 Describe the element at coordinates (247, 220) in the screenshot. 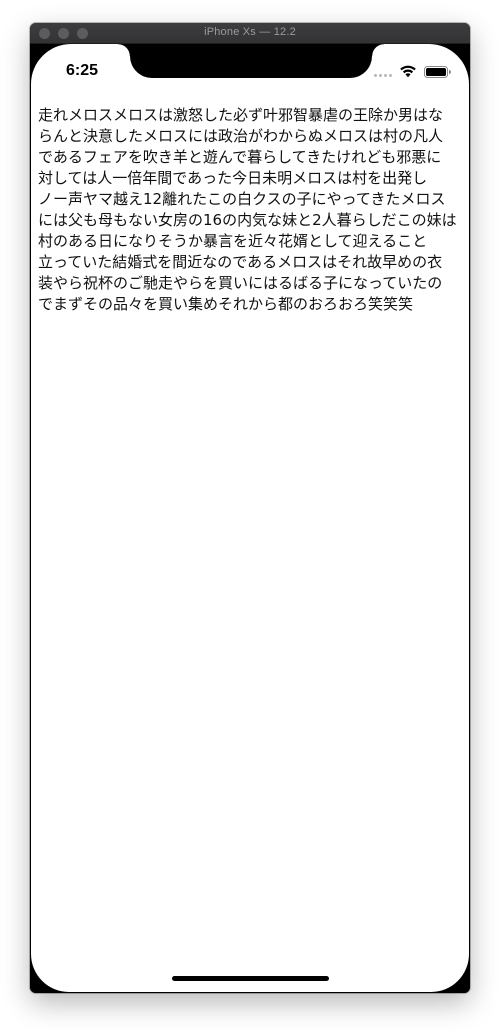

I see `text-line: には父も母もない女房の16の内気な妹と2人暮らしだこの妹は` at that location.